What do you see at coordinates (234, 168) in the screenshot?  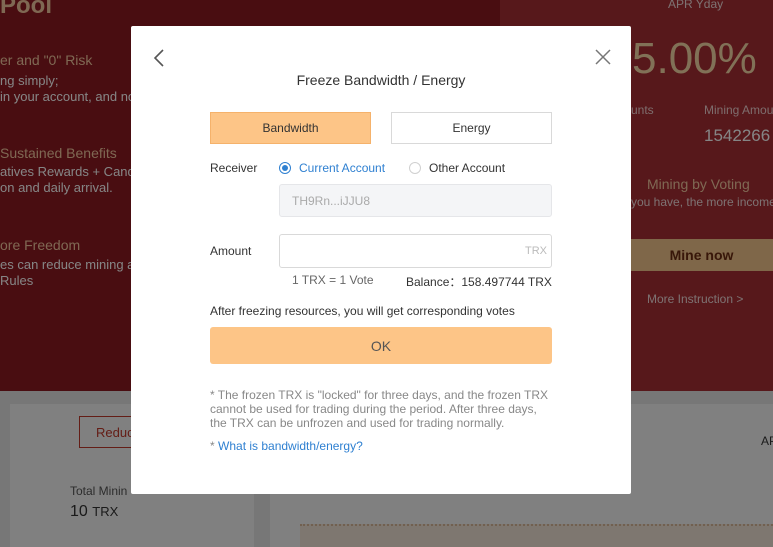 I see `receiver-label: Receiver` at bounding box center [234, 168].